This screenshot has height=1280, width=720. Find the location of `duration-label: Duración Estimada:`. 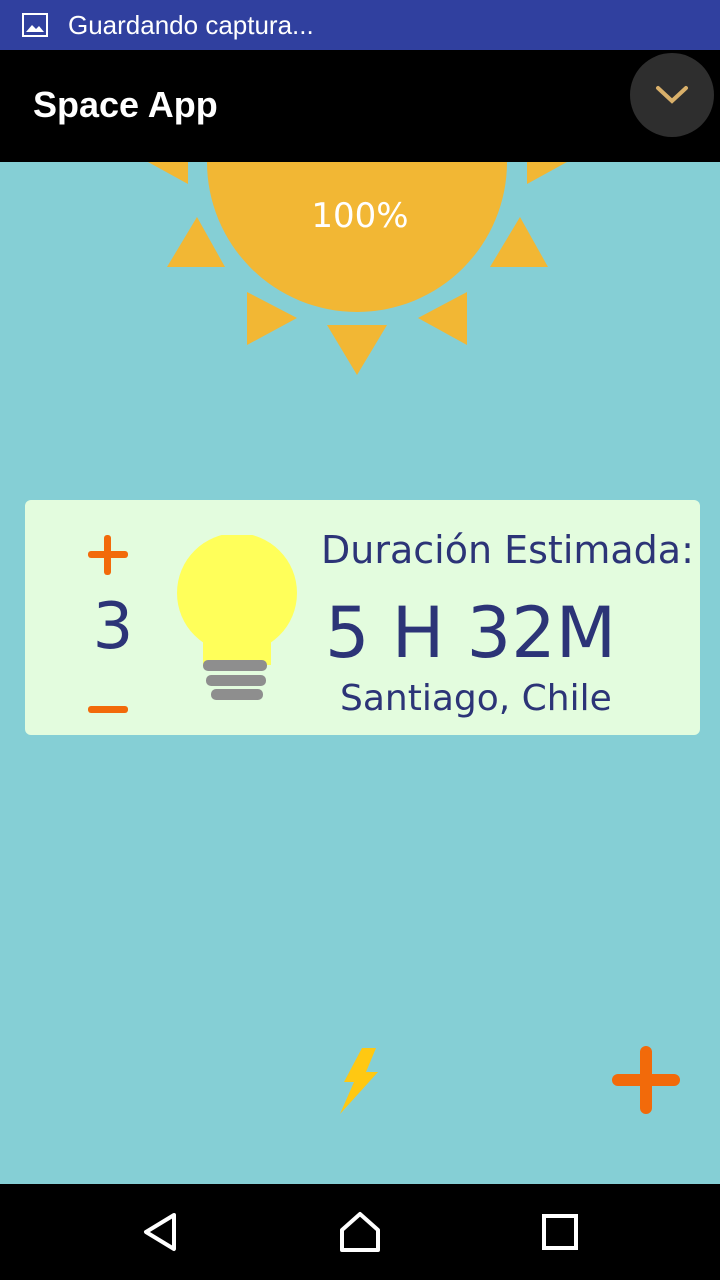

duration-label: Duración Estimada: is located at coordinates (507, 550).